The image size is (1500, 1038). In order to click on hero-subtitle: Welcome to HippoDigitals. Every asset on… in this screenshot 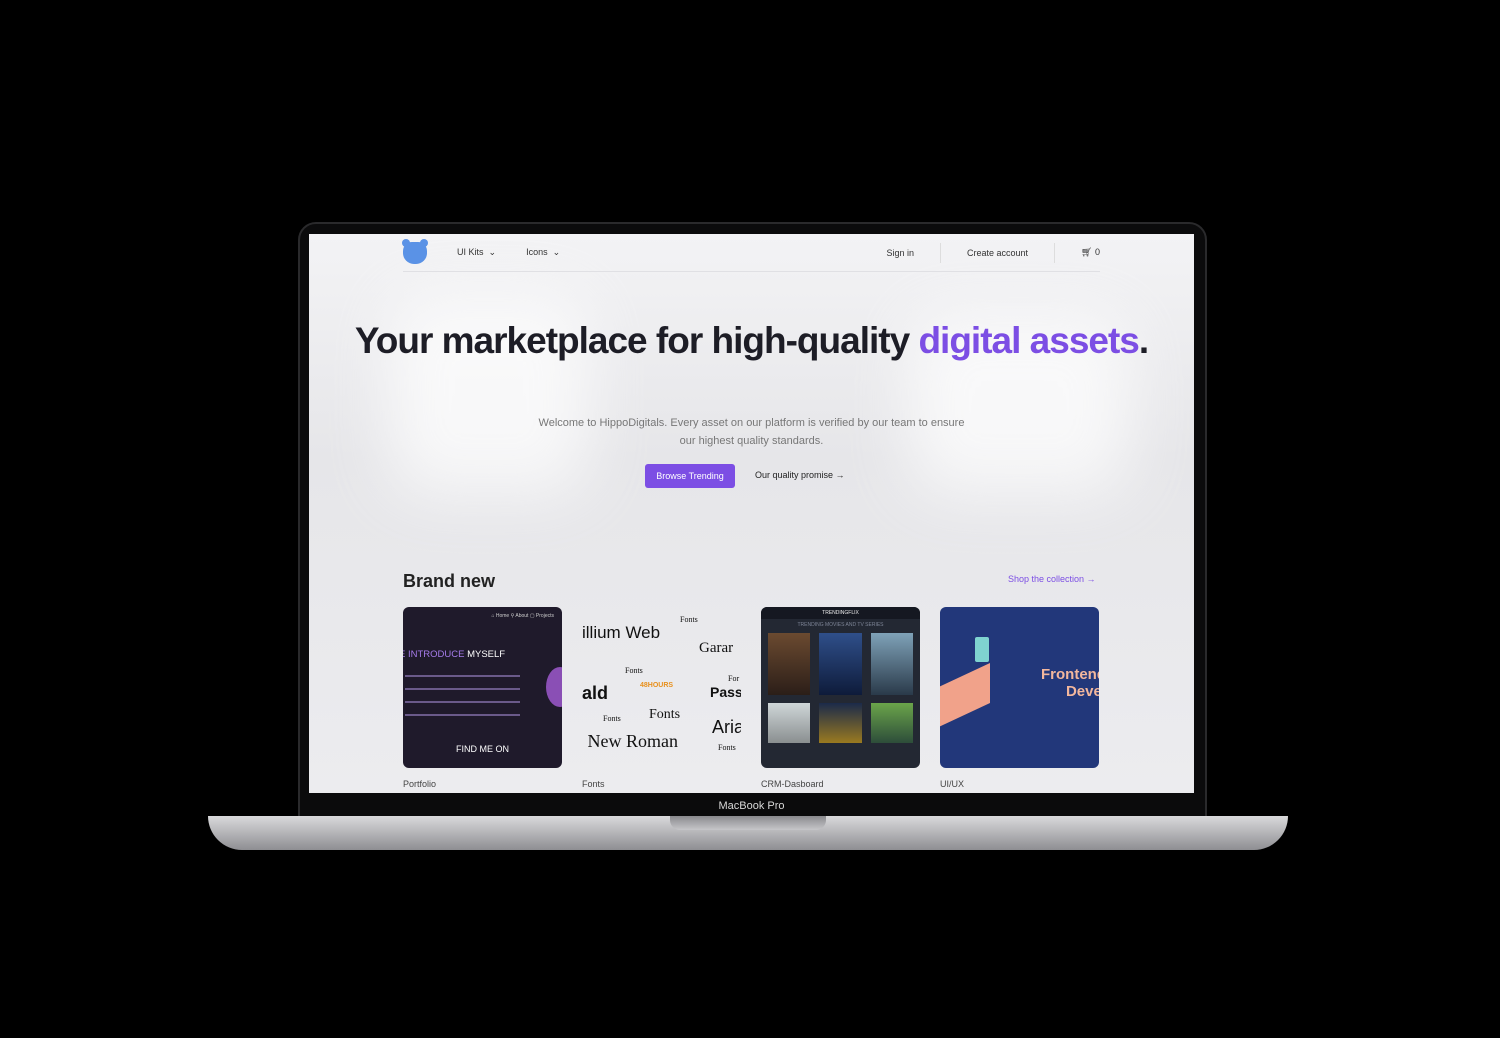, I will do `click(751, 432)`.